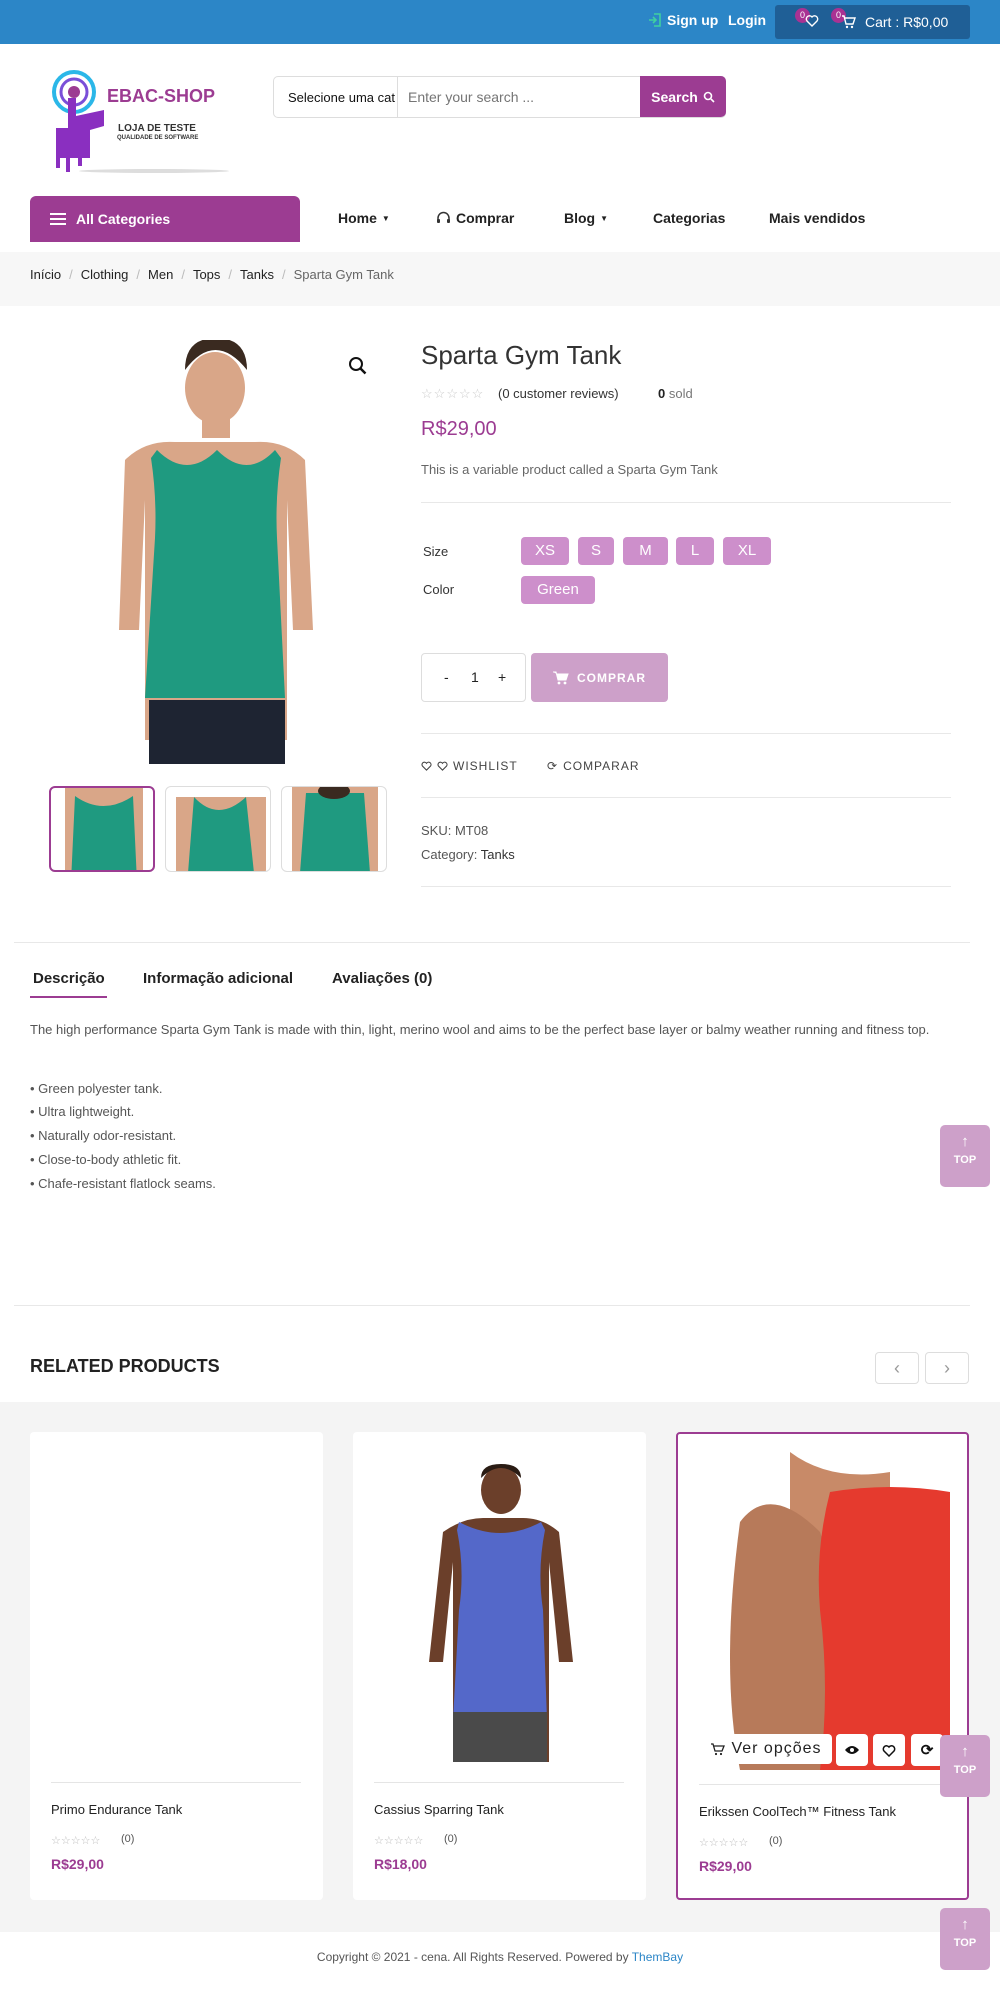 The height and width of the screenshot is (2008, 1000). I want to click on size-m-swatch: M, so click(645, 551).